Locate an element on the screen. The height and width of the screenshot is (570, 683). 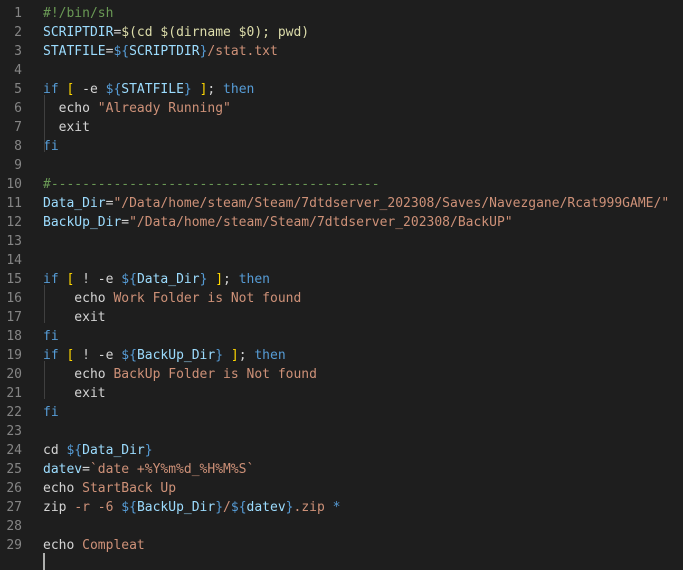
line-number: 16 is located at coordinates (14, 298).